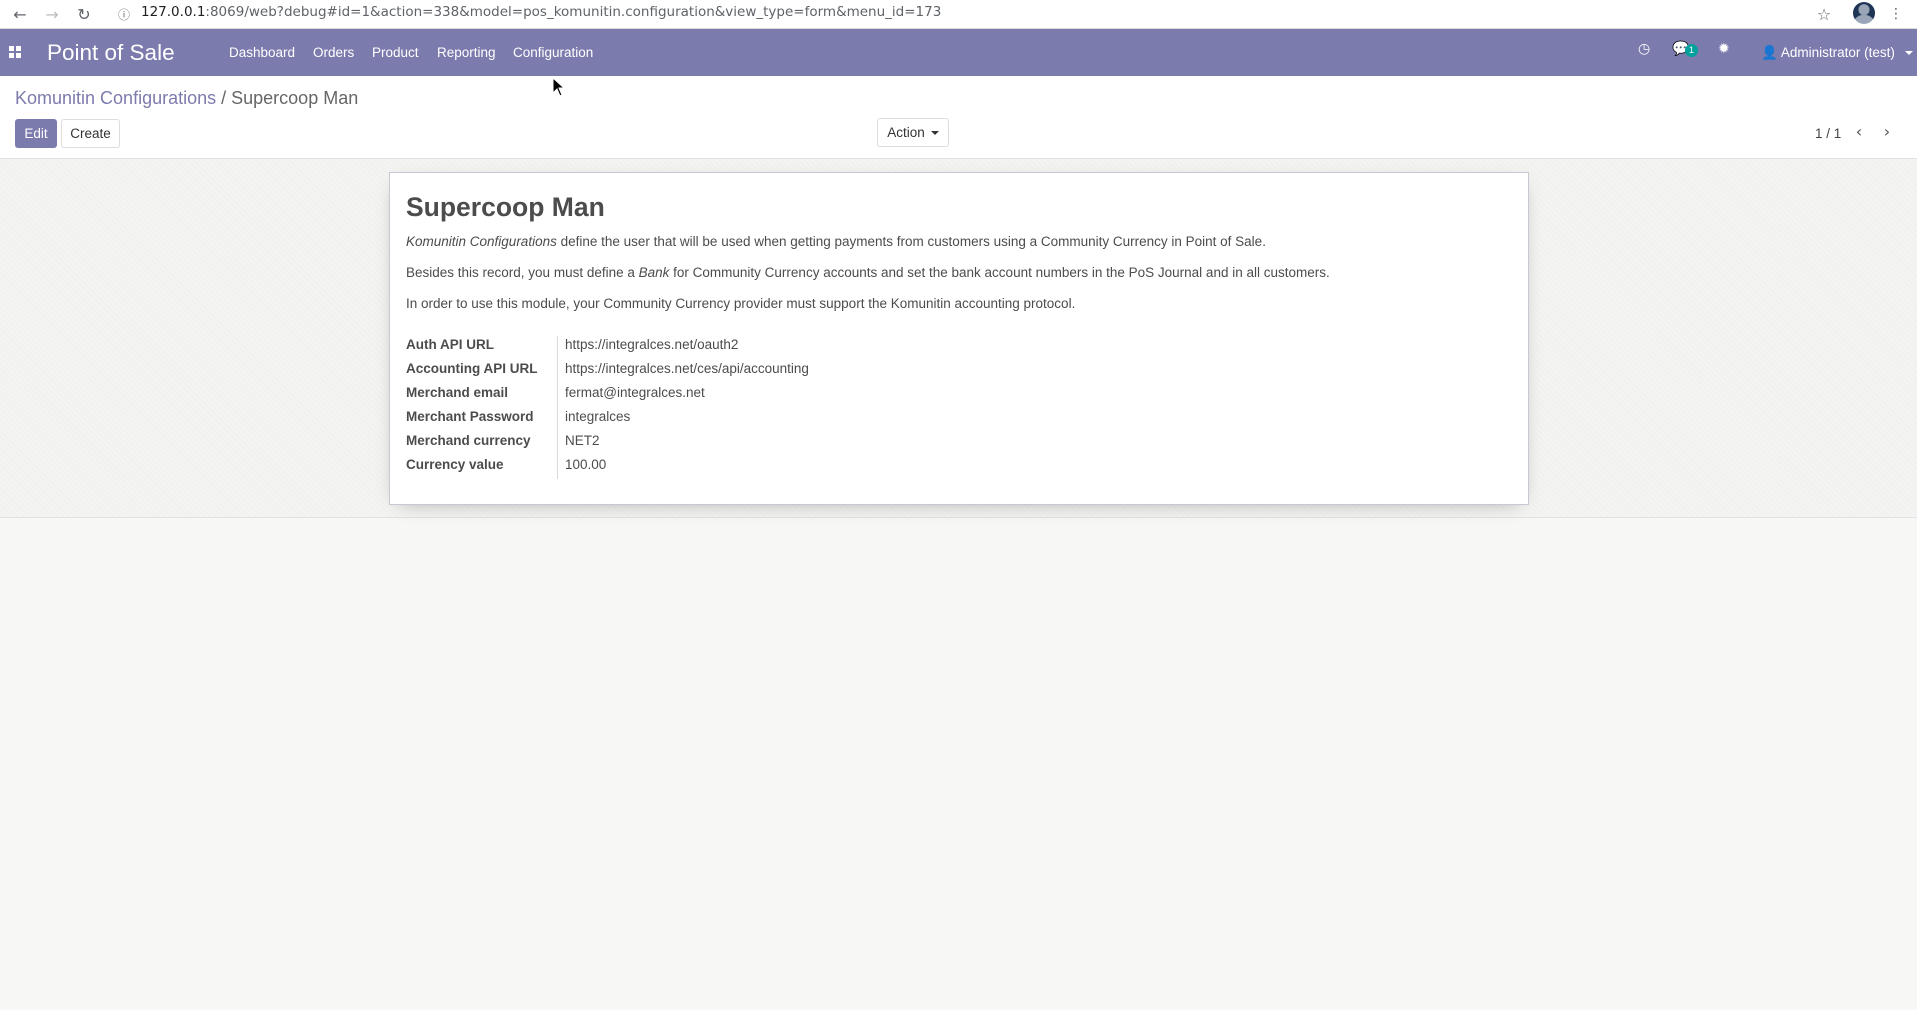  What do you see at coordinates (1828, 133) in the screenshot?
I see `pager-value: 1 / 1` at bounding box center [1828, 133].